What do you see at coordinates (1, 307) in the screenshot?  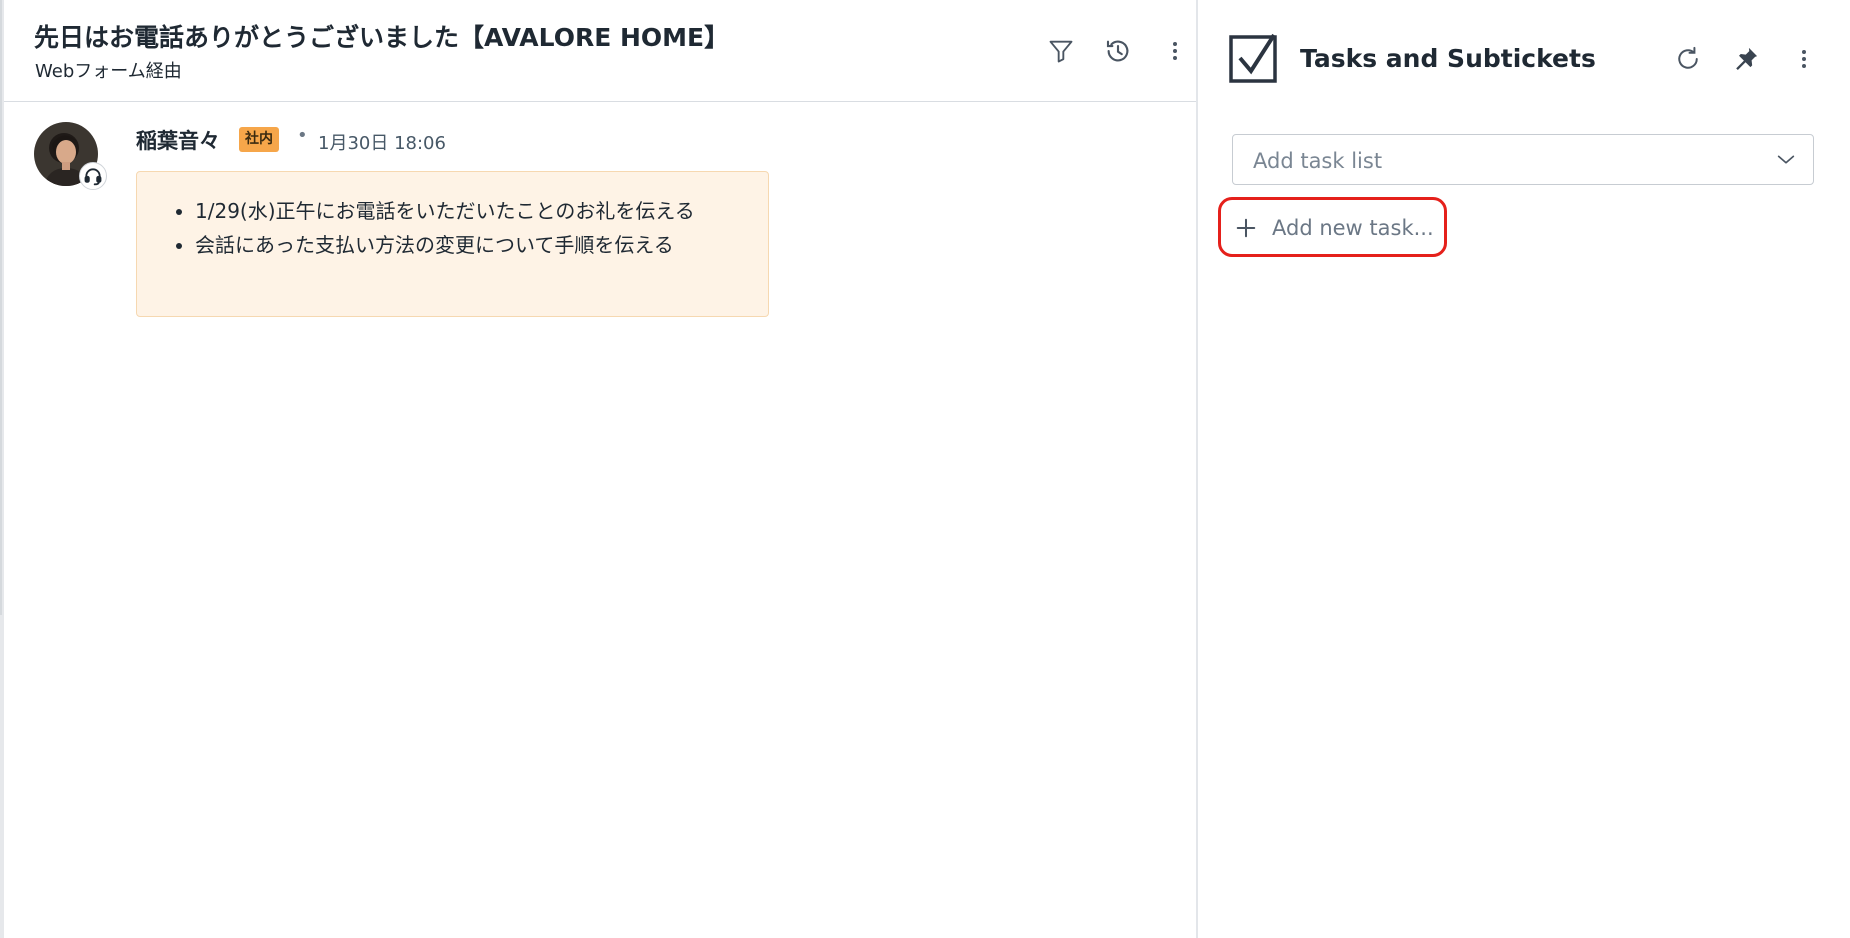 I see `window-left-edge-shadow` at bounding box center [1, 307].